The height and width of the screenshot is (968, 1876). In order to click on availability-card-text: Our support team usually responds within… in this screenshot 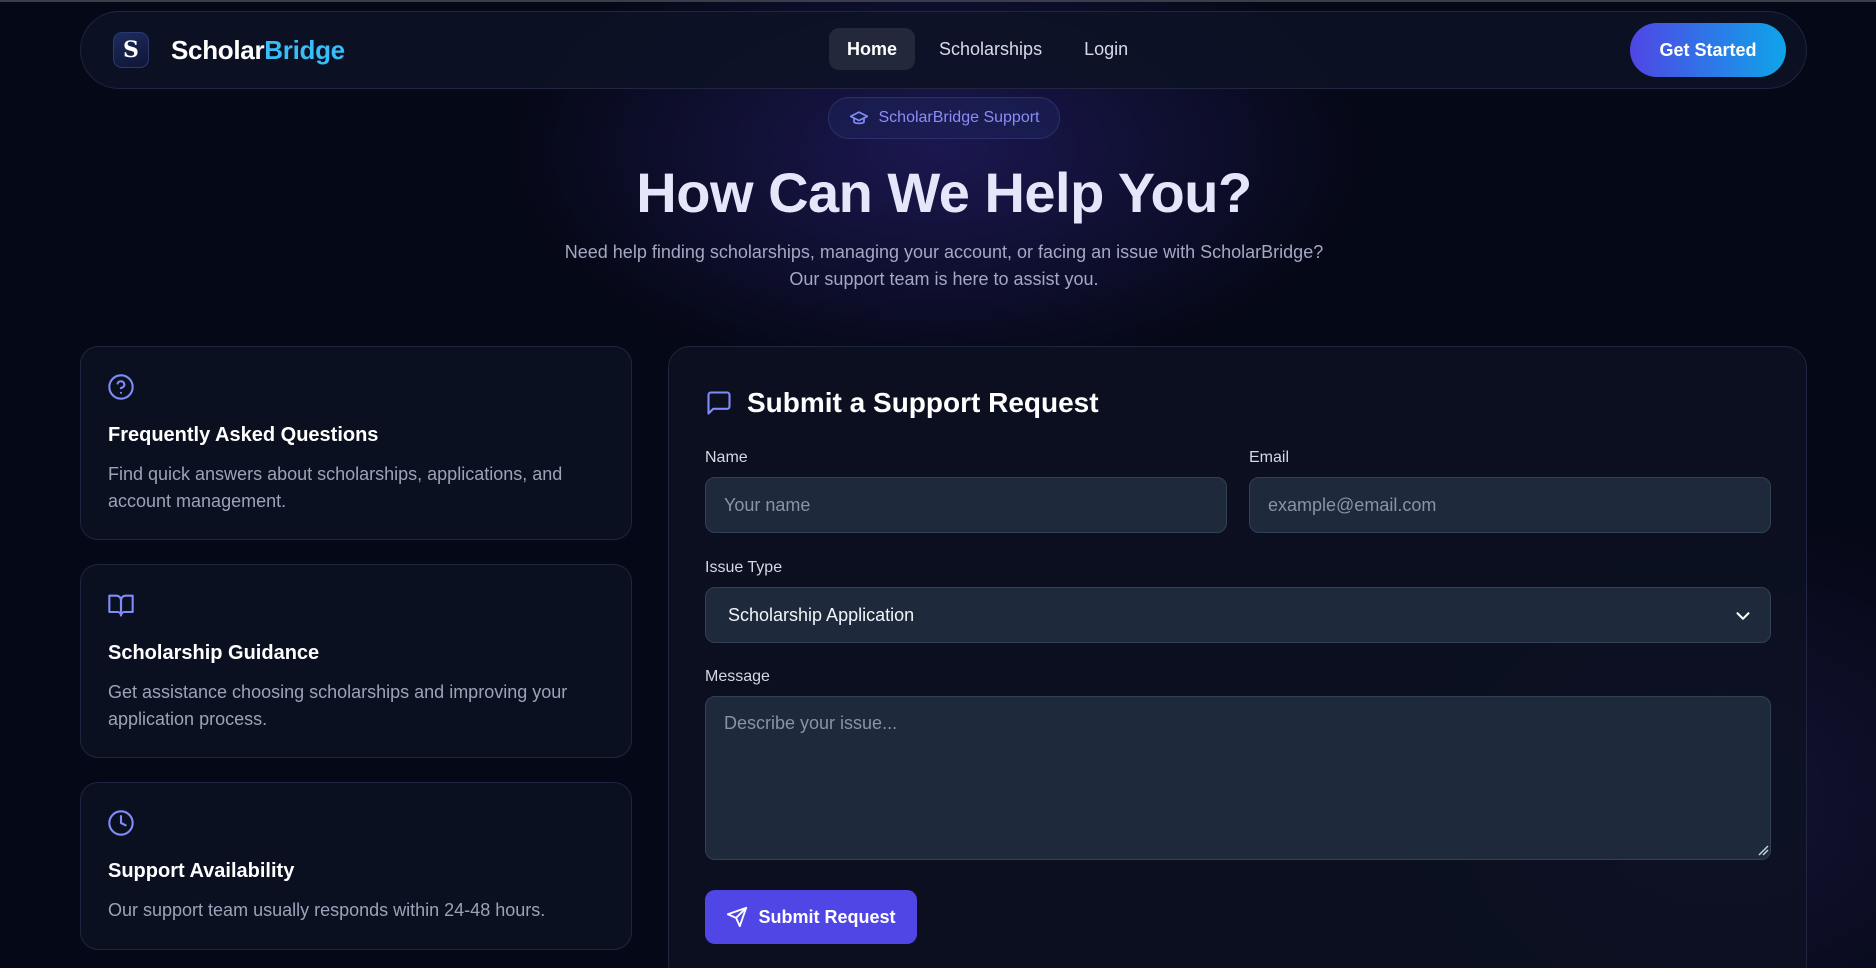, I will do `click(327, 910)`.